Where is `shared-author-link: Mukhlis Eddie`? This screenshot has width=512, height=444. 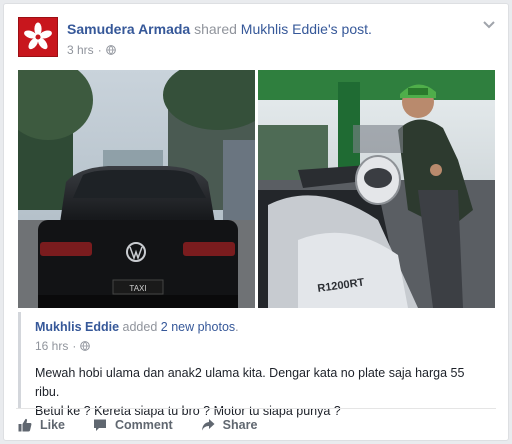 shared-author-link: Mukhlis Eddie is located at coordinates (77, 327).